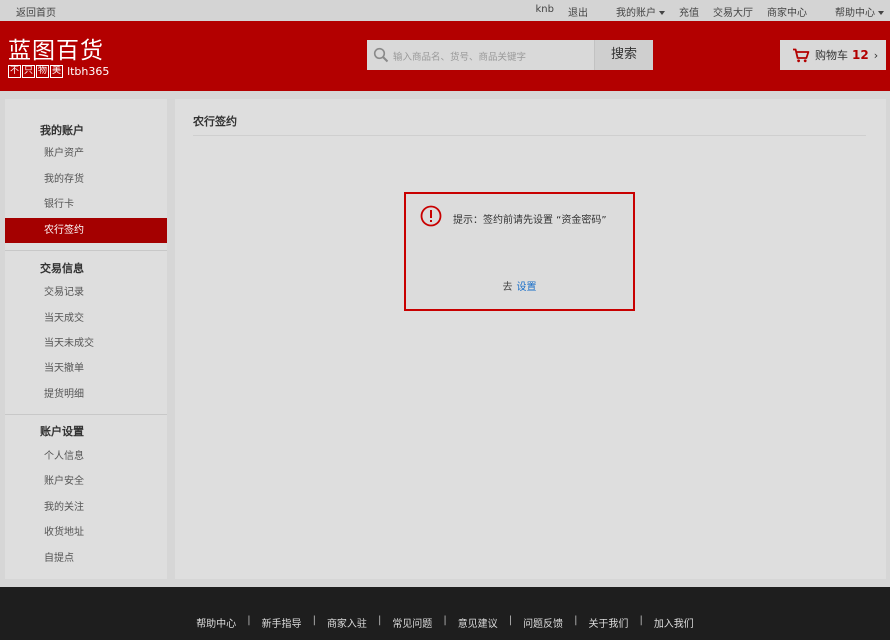 Image resolution: width=890 pixels, height=640 pixels. What do you see at coordinates (86, 153) in the screenshot?
I see `sidebar-item-account-assets: 账户资产` at bounding box center [86, 153].